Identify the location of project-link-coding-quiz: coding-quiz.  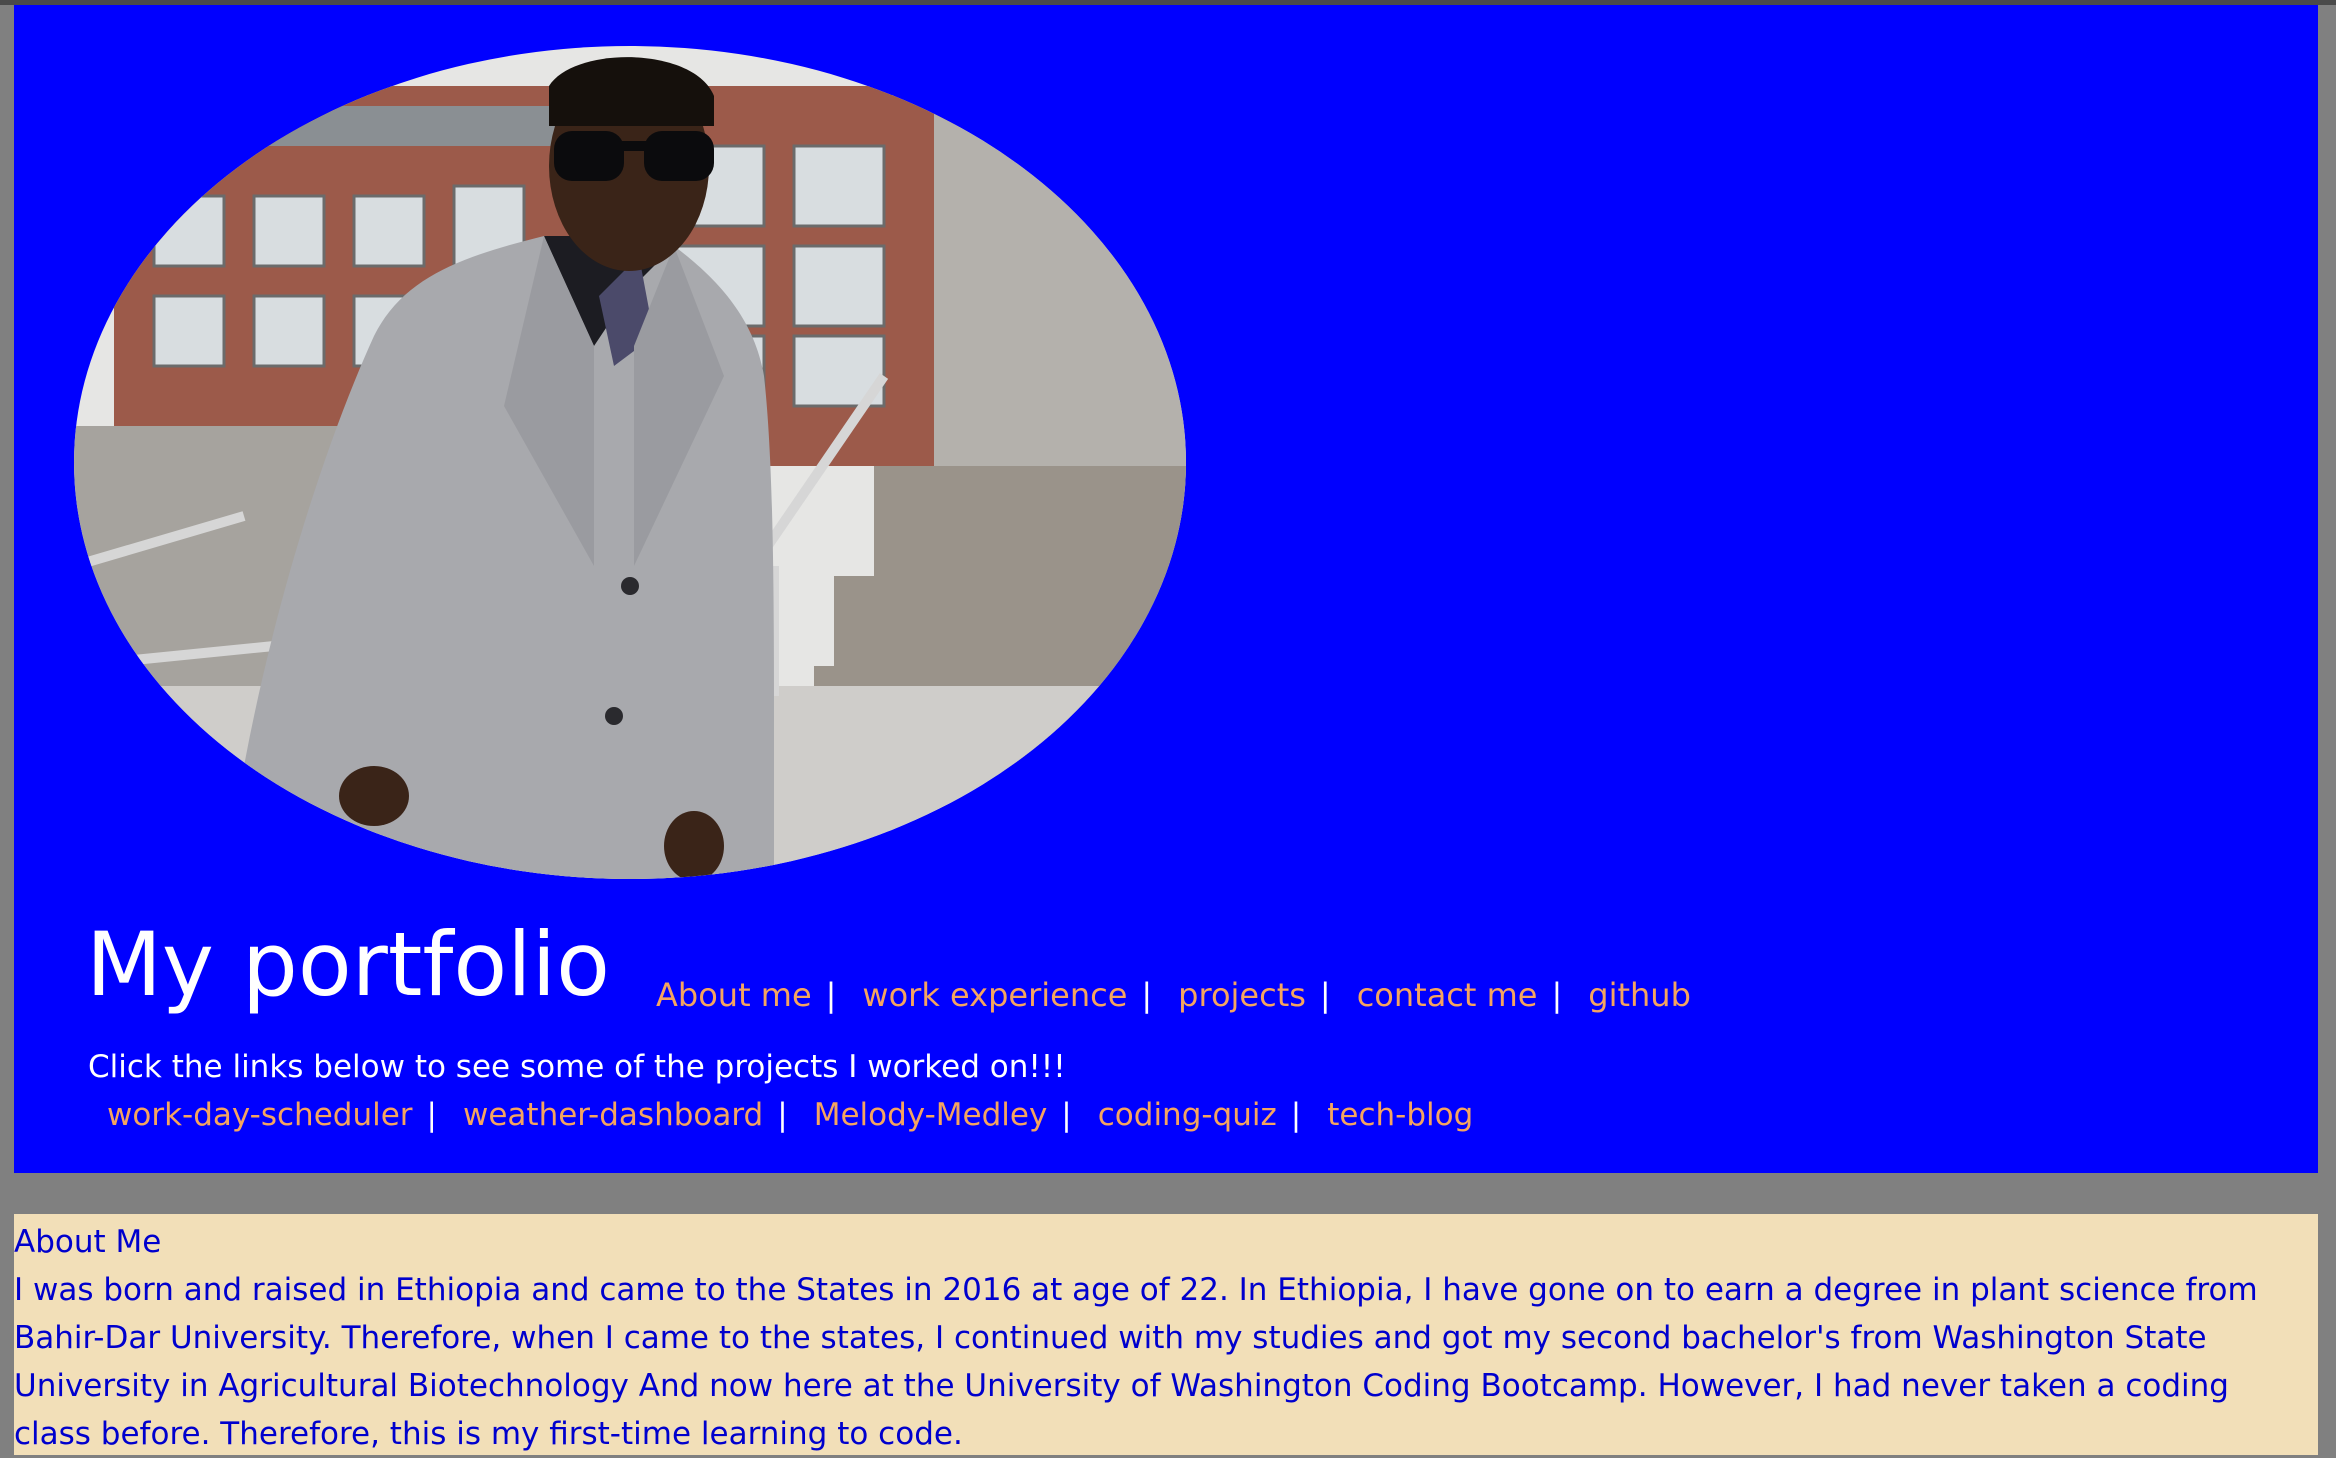
(1187, 1115).